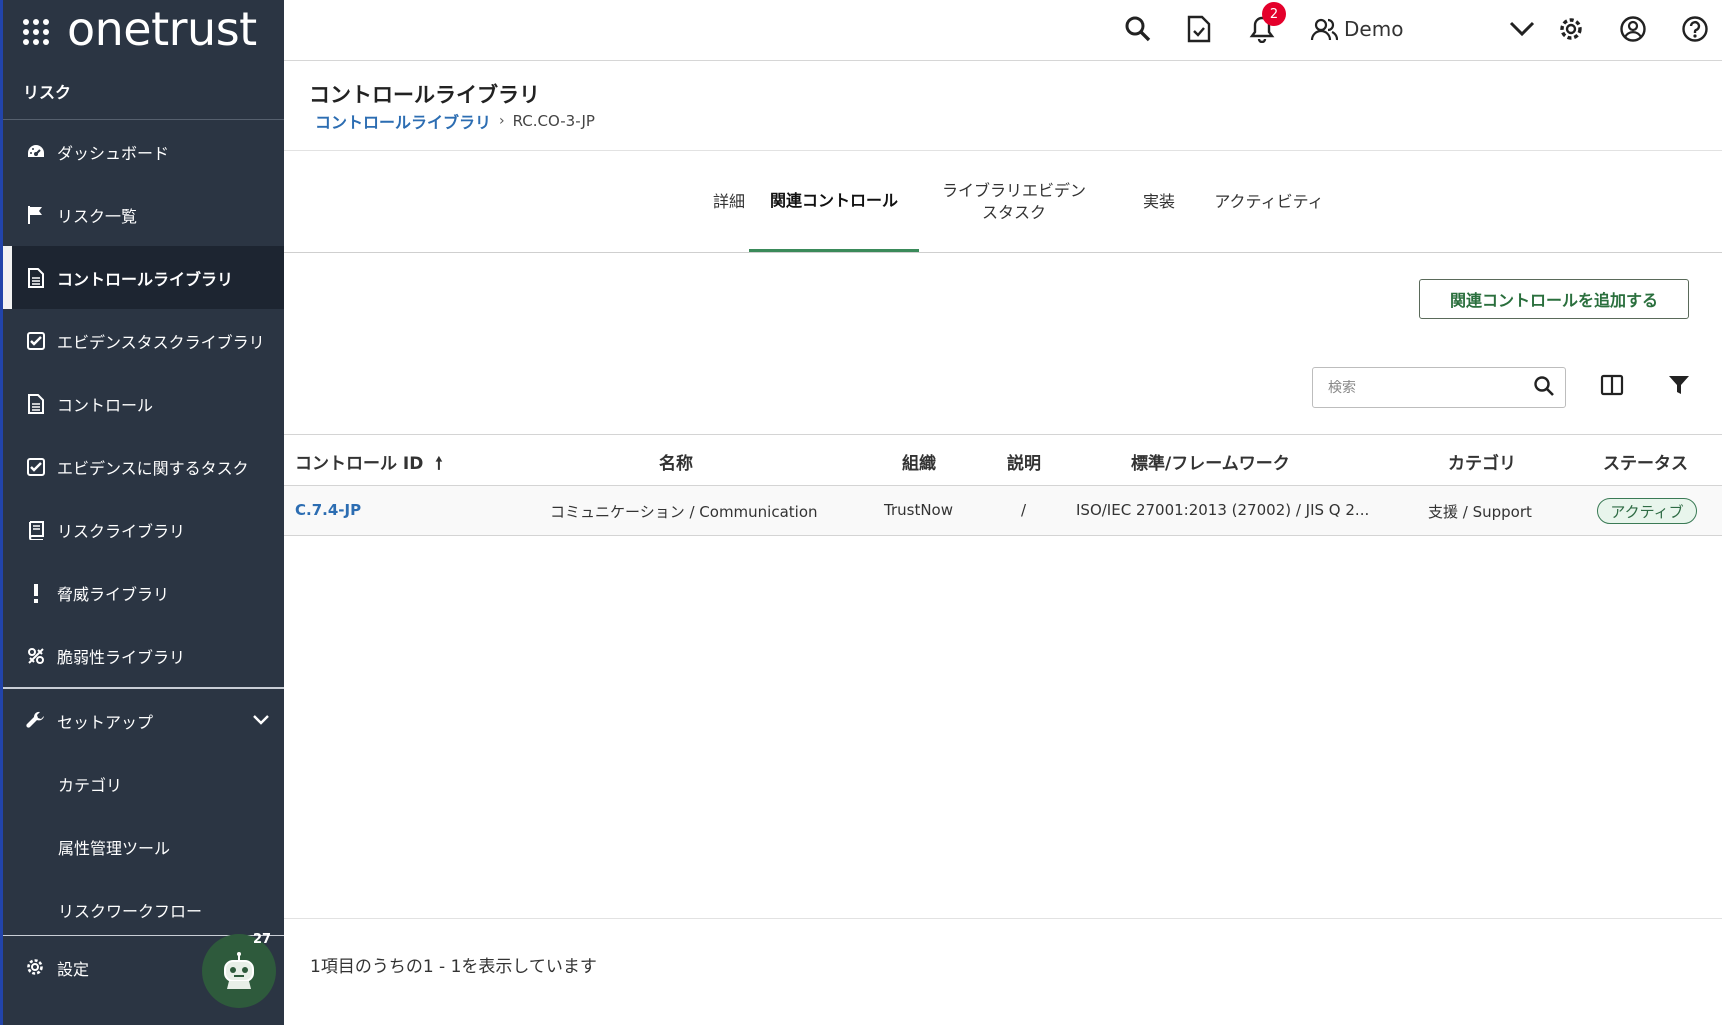 The image size is (1722, 1025). I want to click on breadcrumb-current: RC.CO-3-JP, so click(553, 121).